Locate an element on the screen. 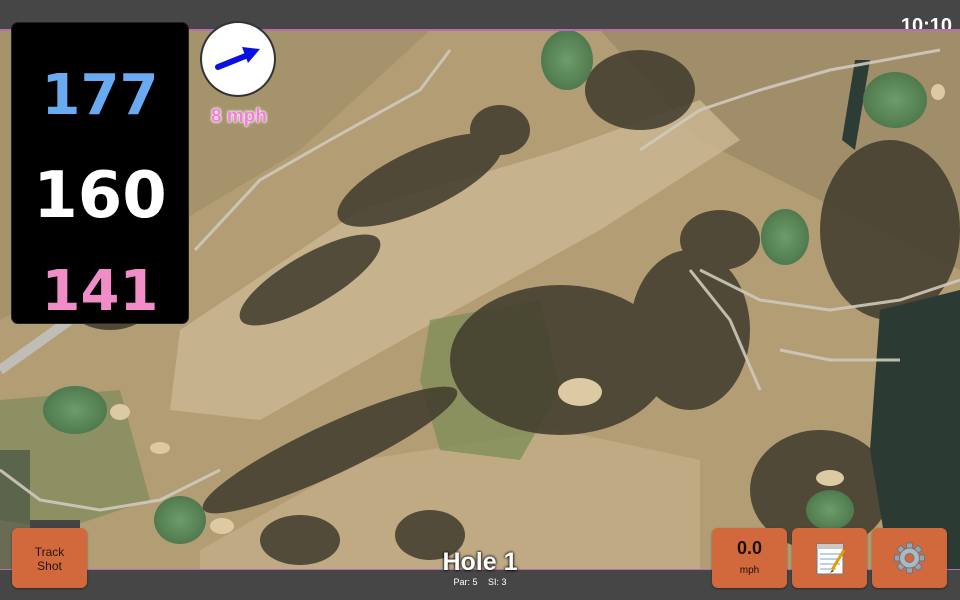 This screenshot has height=600, width=960. yardage-panel: 177 160 141 is located at coordinates (100, 173).